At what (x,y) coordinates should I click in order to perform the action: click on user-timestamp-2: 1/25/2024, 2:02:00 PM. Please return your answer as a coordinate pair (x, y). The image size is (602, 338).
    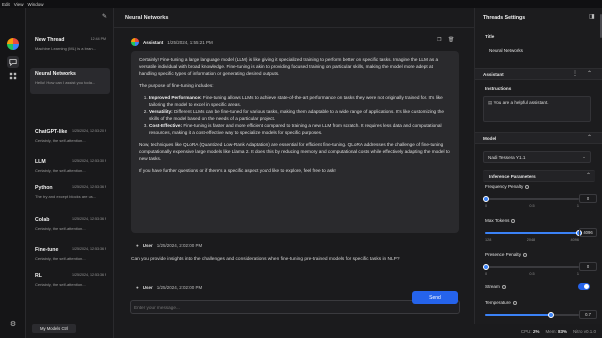
    Looking at the image, I should click on (179, 287).